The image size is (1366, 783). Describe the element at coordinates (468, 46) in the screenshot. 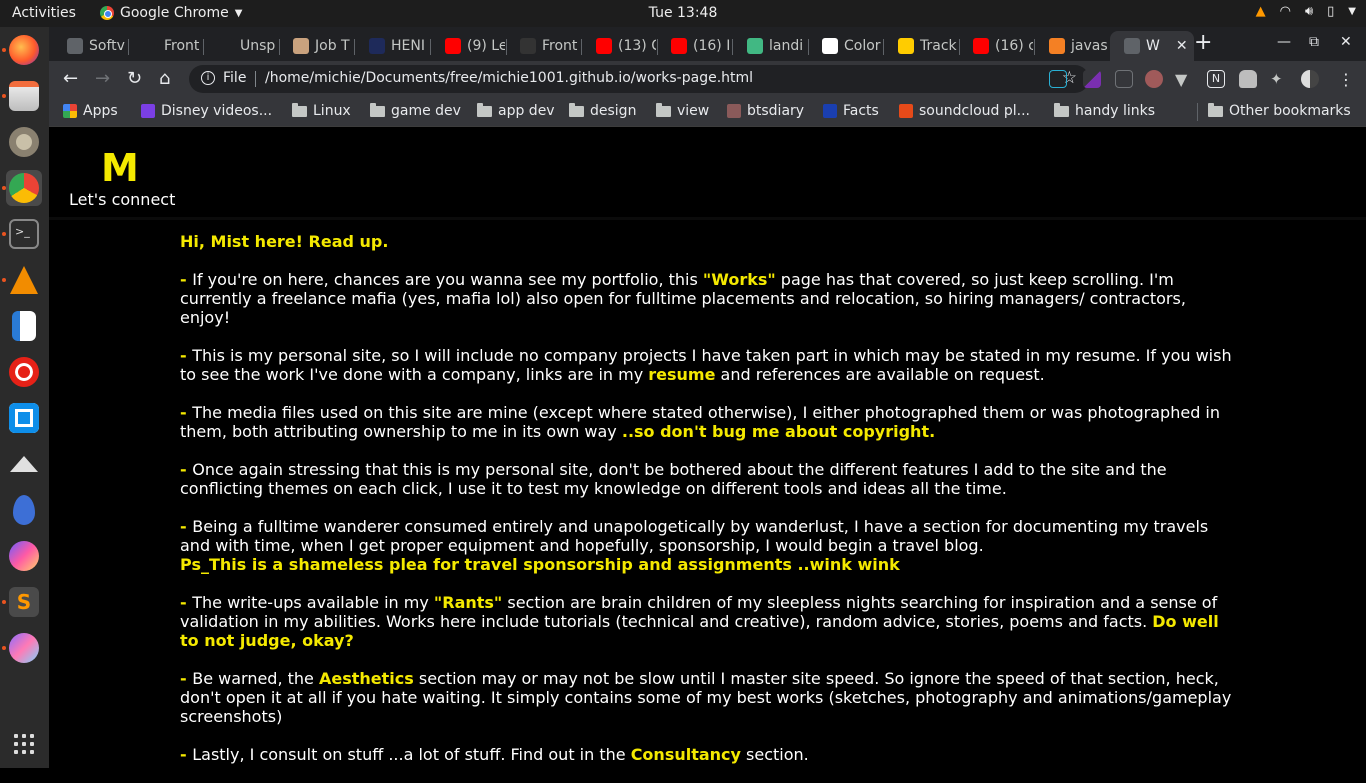

I see `tab: (9) Le` at that location.